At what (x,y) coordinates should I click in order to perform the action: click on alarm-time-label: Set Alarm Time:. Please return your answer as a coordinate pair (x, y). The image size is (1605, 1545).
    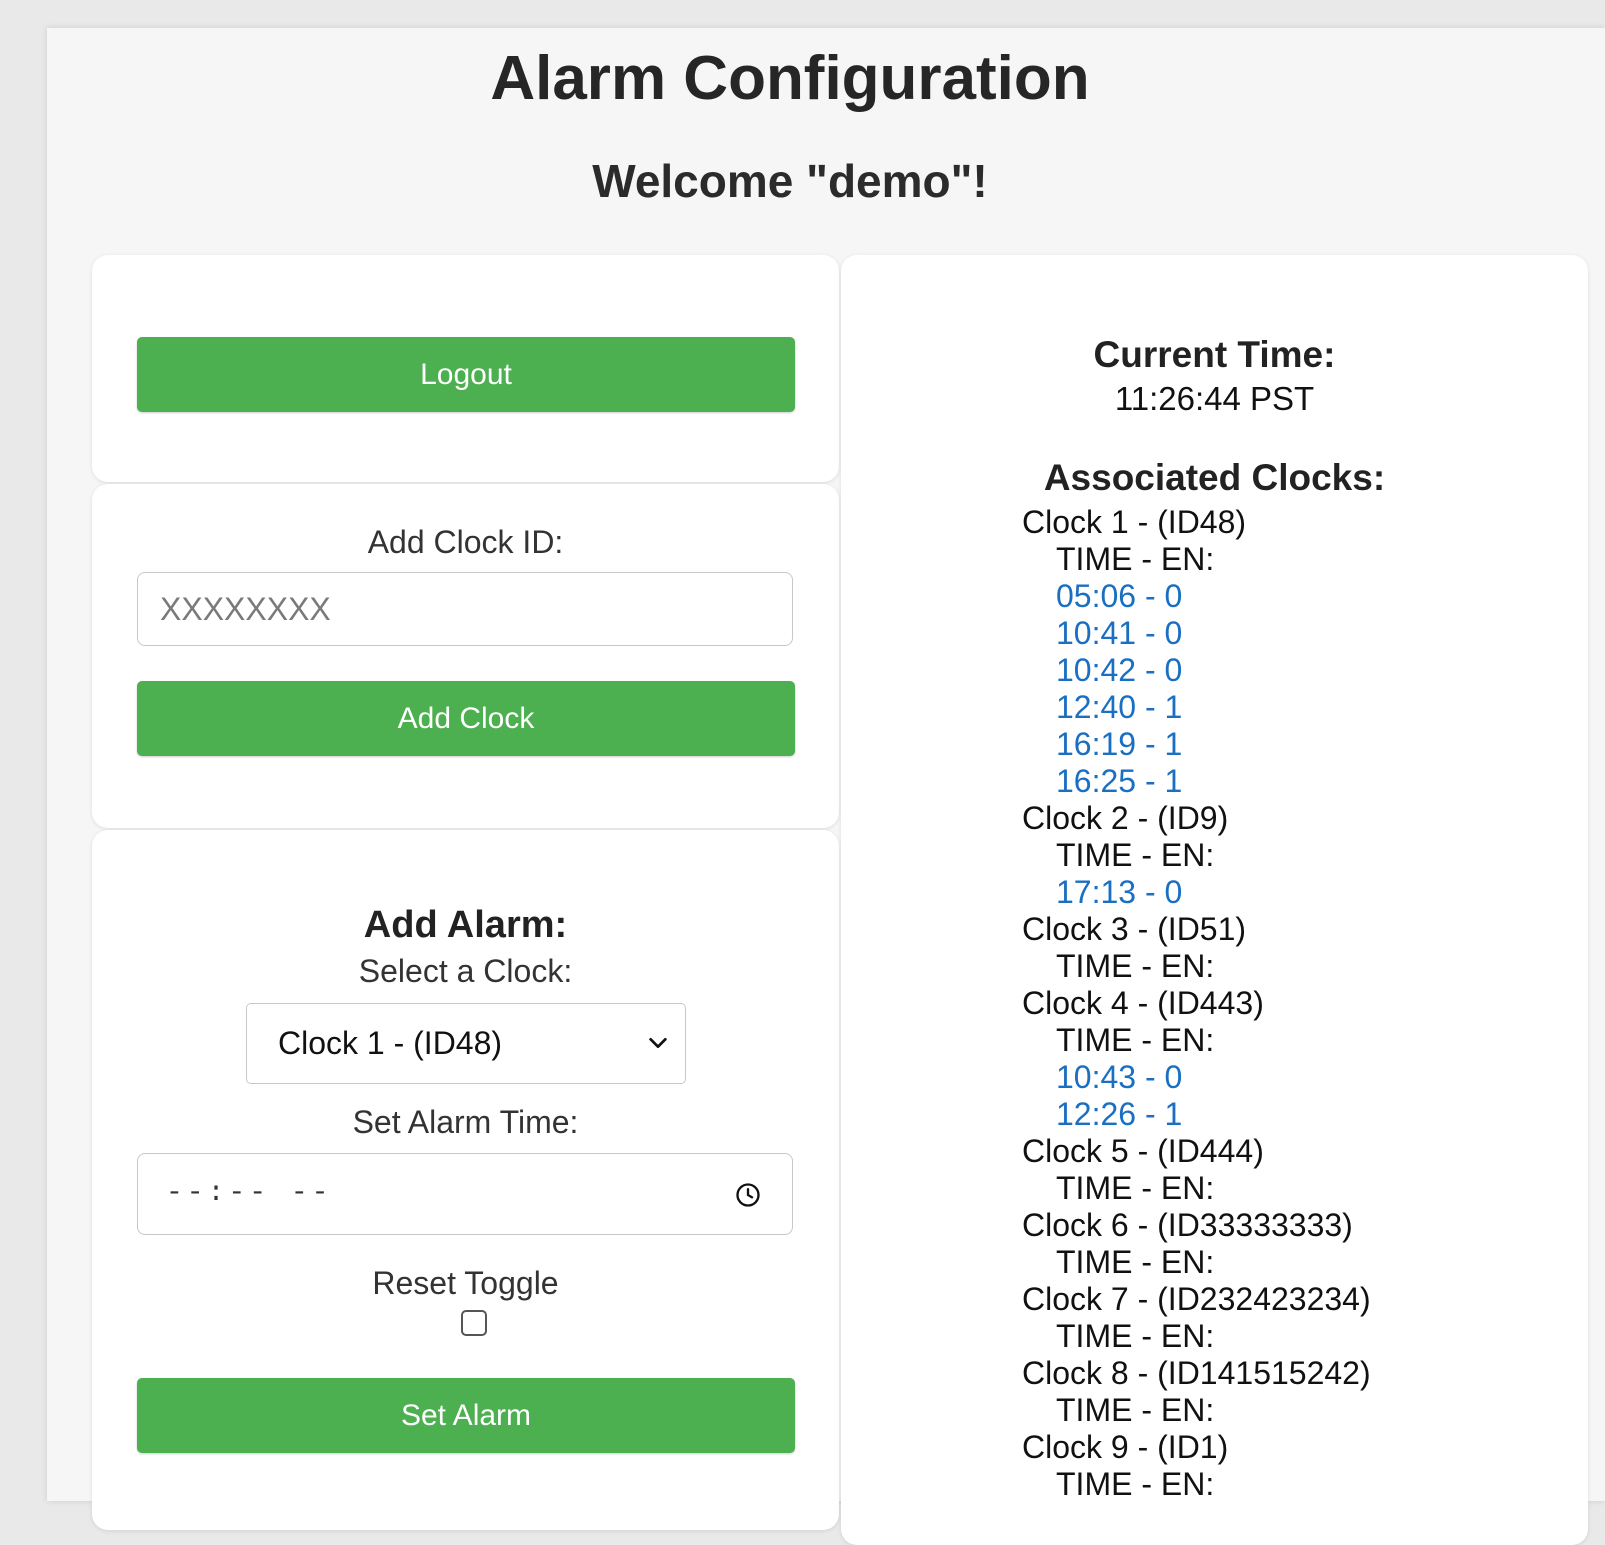
    Looking at the image, I should click on (465, 1122).